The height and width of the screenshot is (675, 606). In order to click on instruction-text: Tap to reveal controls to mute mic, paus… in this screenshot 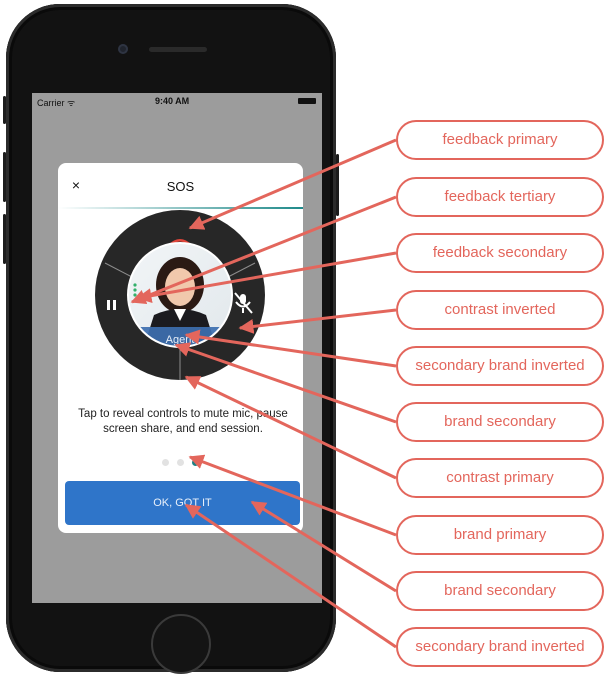, I will do `click(183, 421)`.